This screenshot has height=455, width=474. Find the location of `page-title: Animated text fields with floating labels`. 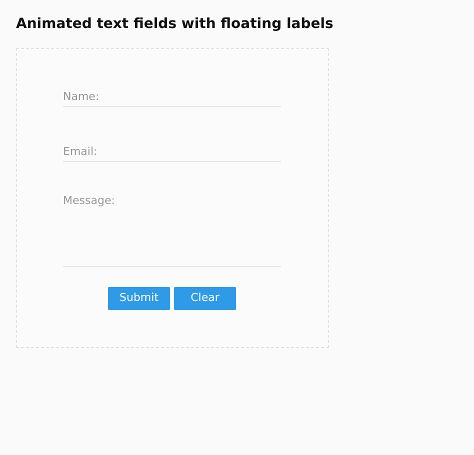

page-title: Animated text fields with floating labels is located at coordinates (175, 24).